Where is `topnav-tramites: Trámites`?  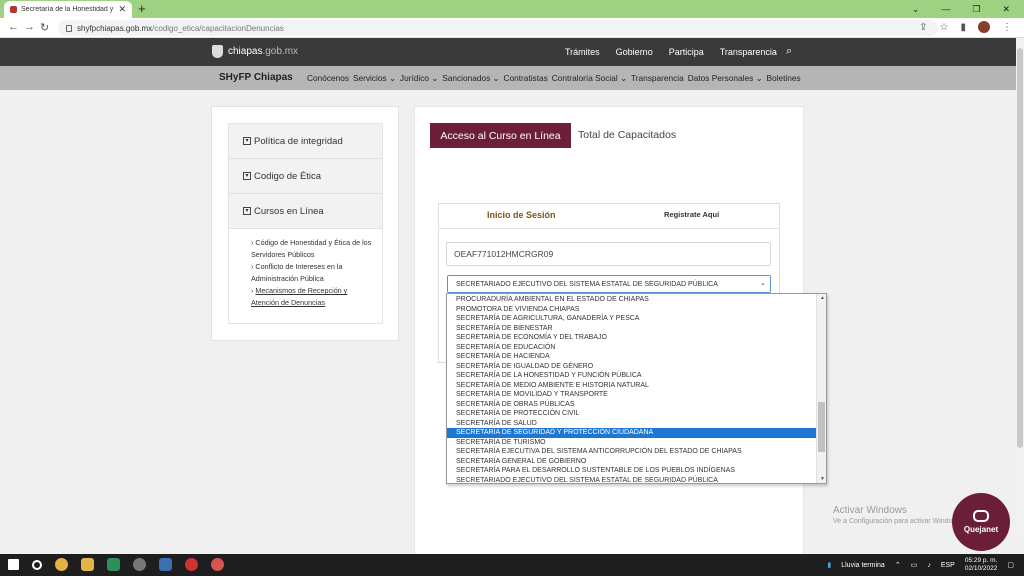
topnav-tramites: Trámites is located at coordinates (582, 52).